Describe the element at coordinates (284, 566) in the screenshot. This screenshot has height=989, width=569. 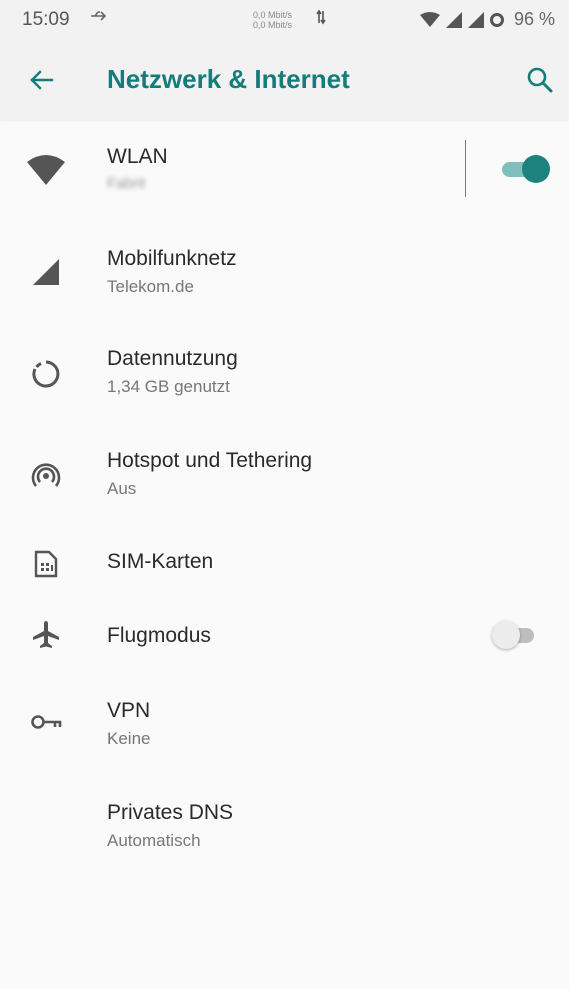
I see `list-item-sim-cards: SIM-Karten` at that location.